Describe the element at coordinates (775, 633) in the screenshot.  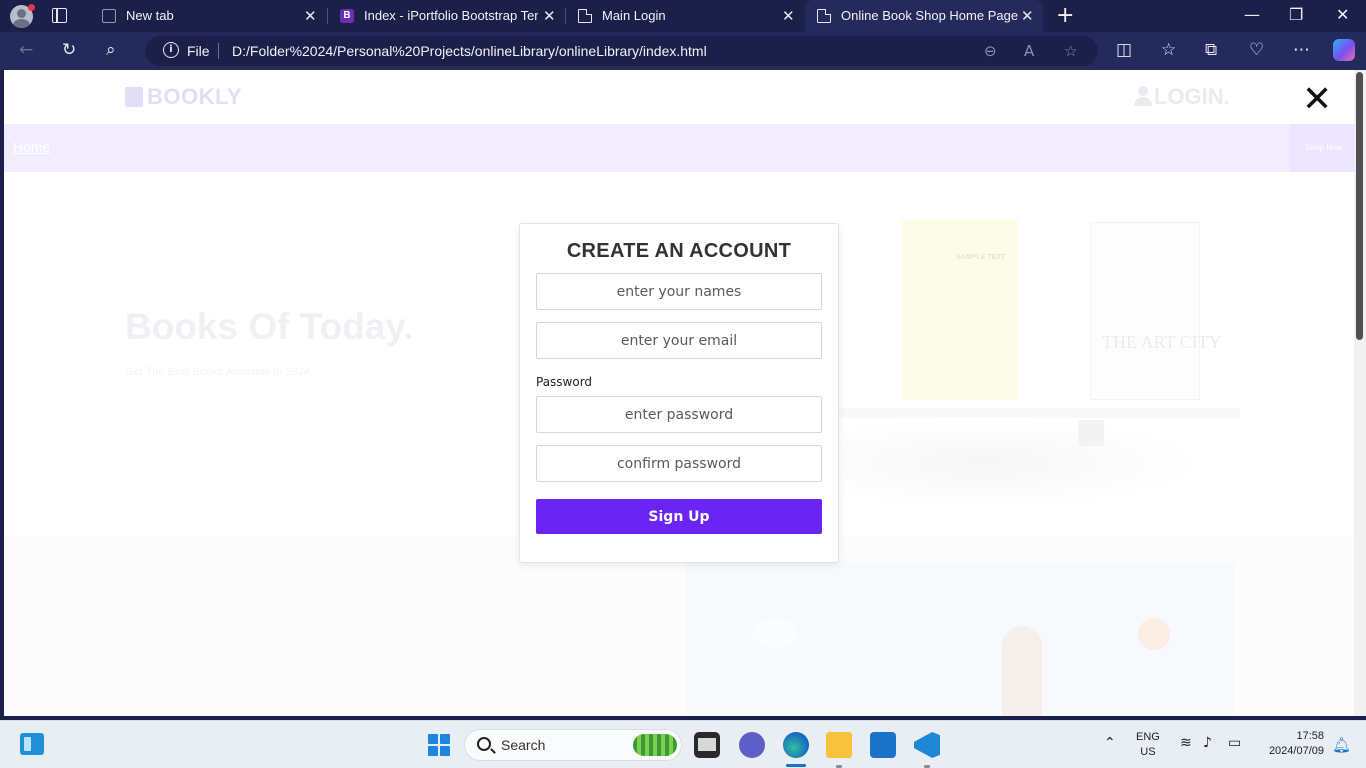
I see `cloud-illustration` at that location.